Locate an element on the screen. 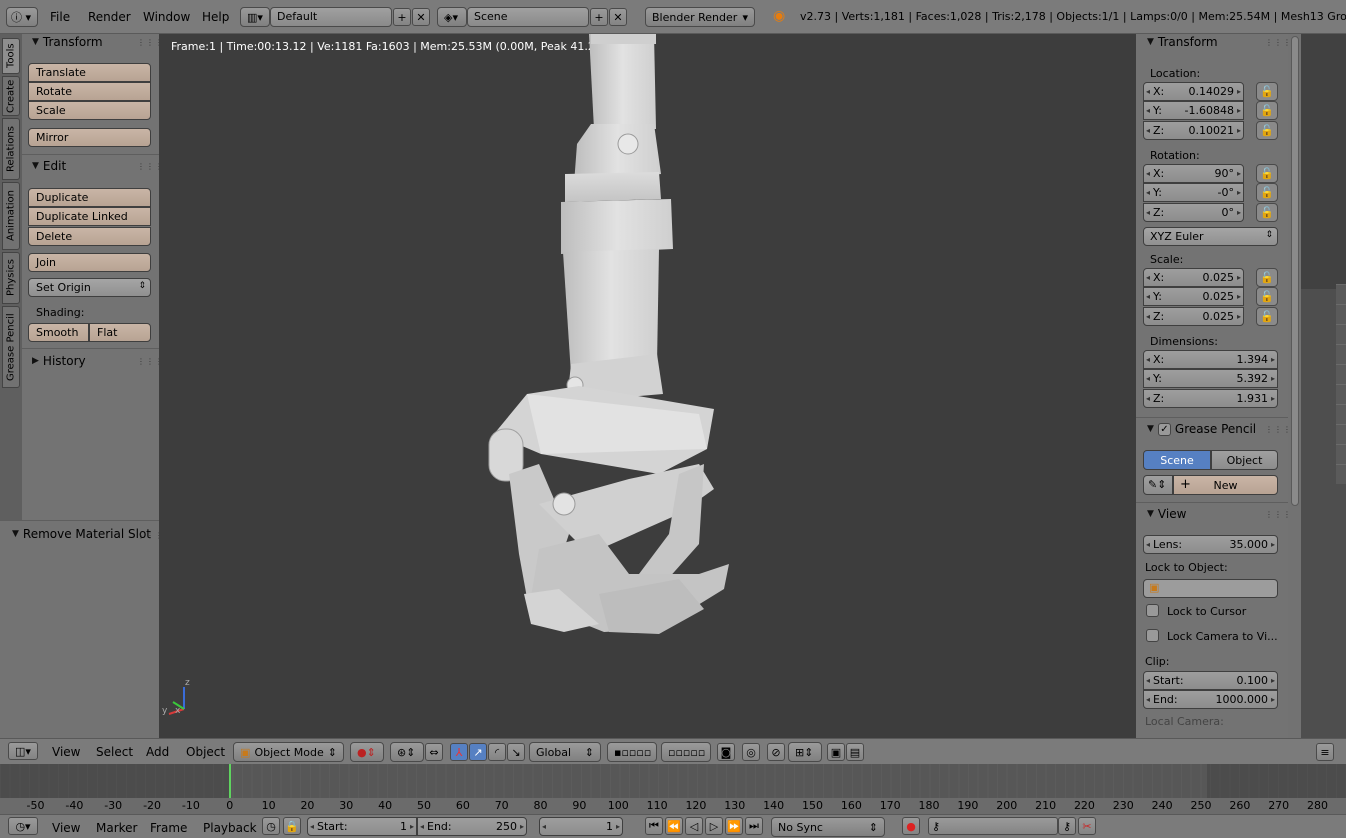 The image size is (1346, 838). menu-select: Select is located at coordinates (114, 752).